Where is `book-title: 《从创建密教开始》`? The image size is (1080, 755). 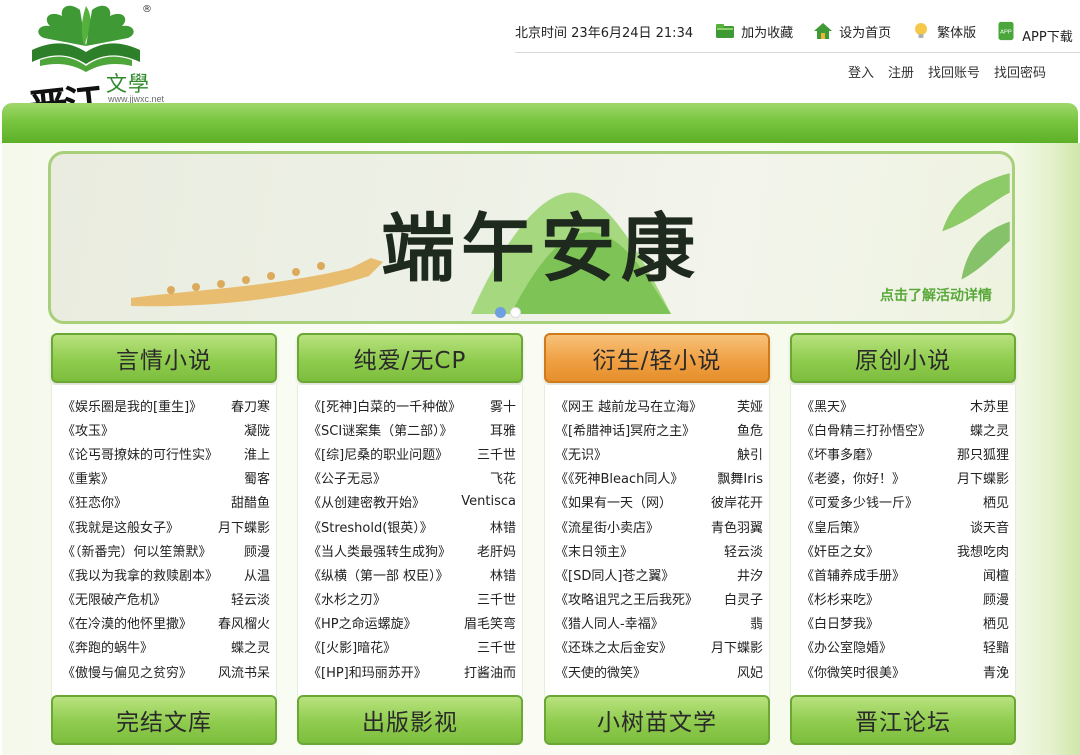 book-title: 《从创建密教开始》 is located at coordinates (366, 501).